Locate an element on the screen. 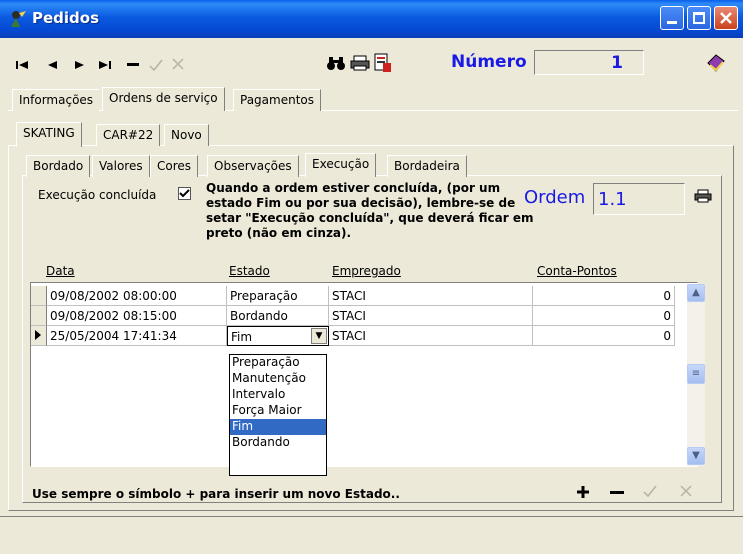  dropdown-arrow-icon: ▼ is located at coordinates (319, 336).